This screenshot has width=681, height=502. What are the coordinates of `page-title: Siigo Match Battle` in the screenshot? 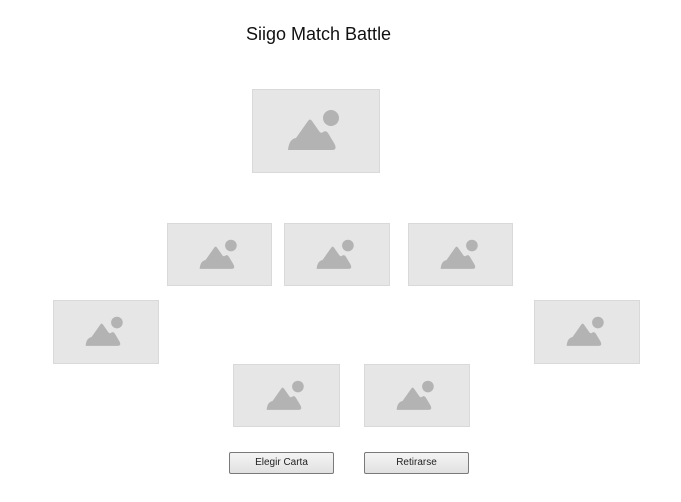 It's located at (319, 34).